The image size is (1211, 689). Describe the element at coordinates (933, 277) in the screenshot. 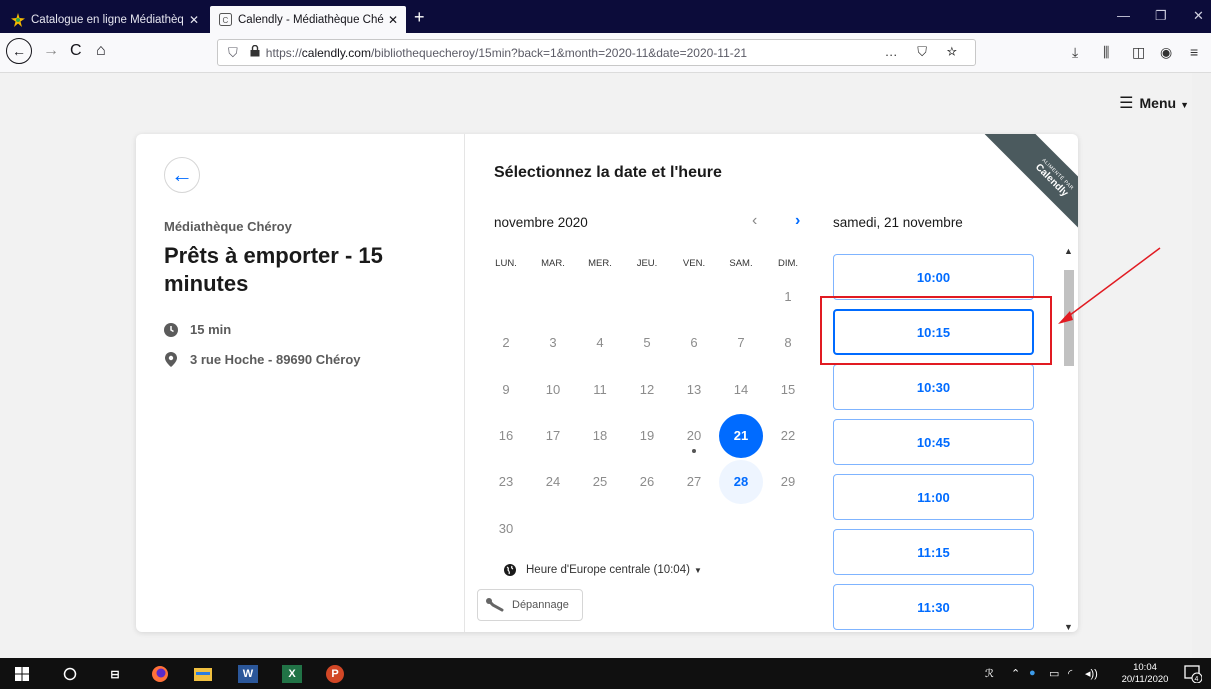

I see `time-slot-button: 10:00` at that location.